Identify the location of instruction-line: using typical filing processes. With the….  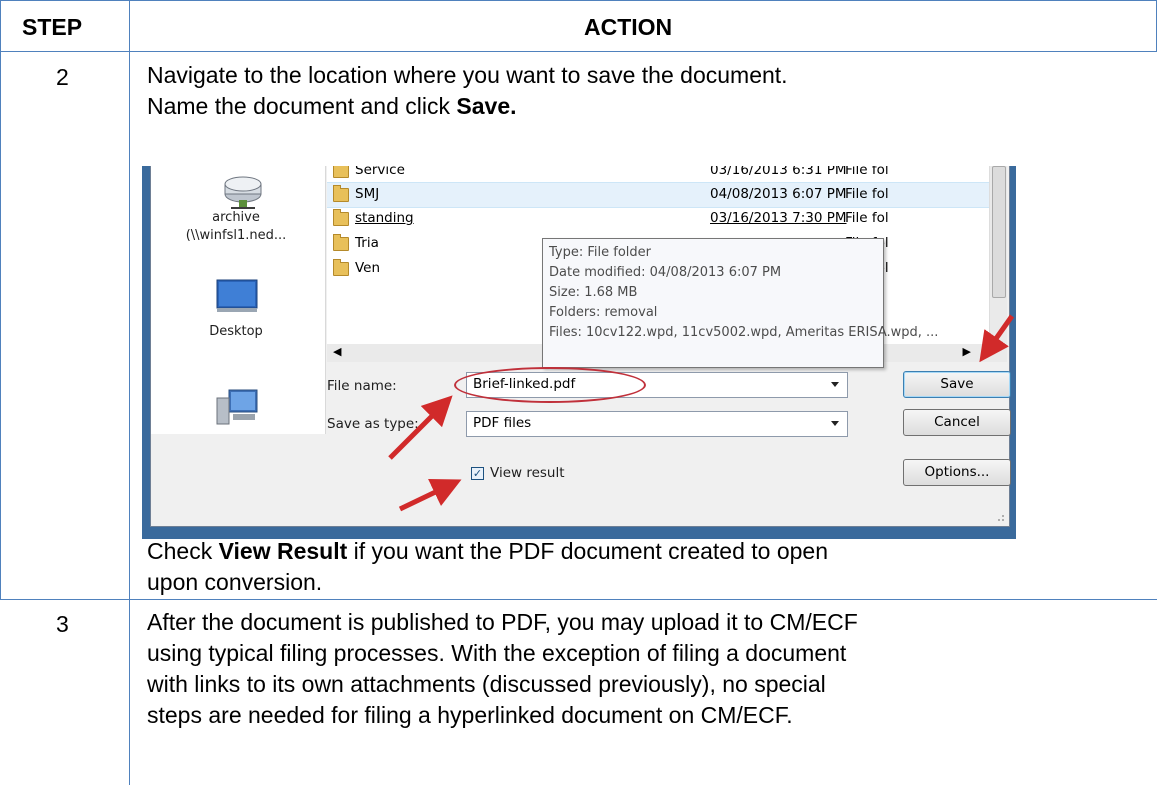
(497, 653).